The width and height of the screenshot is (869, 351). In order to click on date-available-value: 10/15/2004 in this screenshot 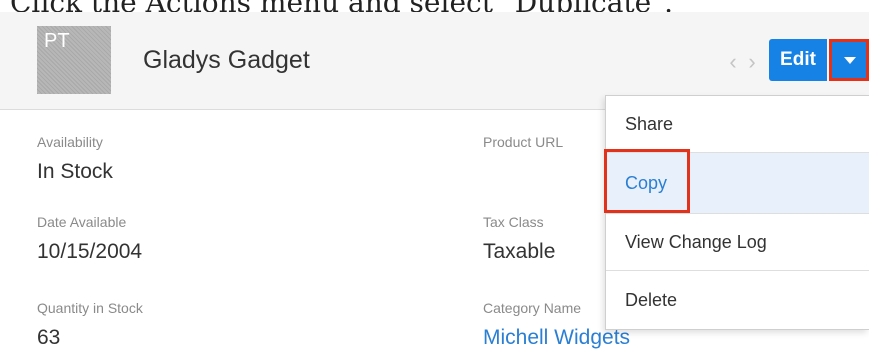, I will do `click(90, 251)`.